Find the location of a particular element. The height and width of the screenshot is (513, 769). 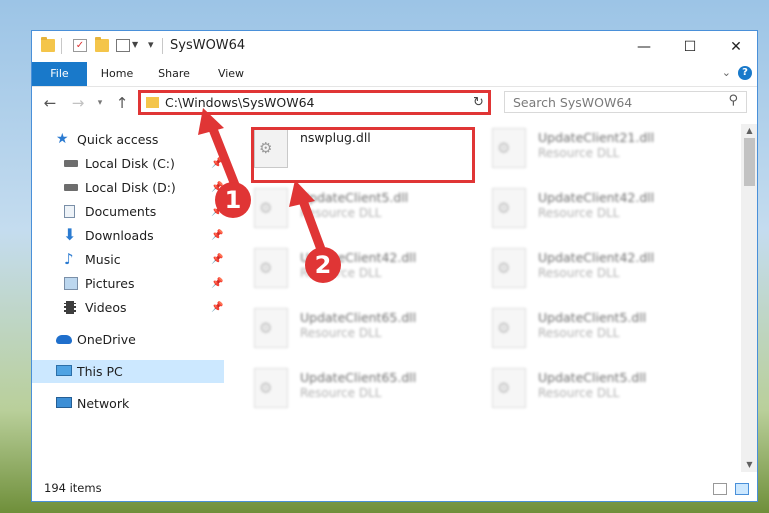

sidebar-item-network: Network is located at coordinates (128, 403).